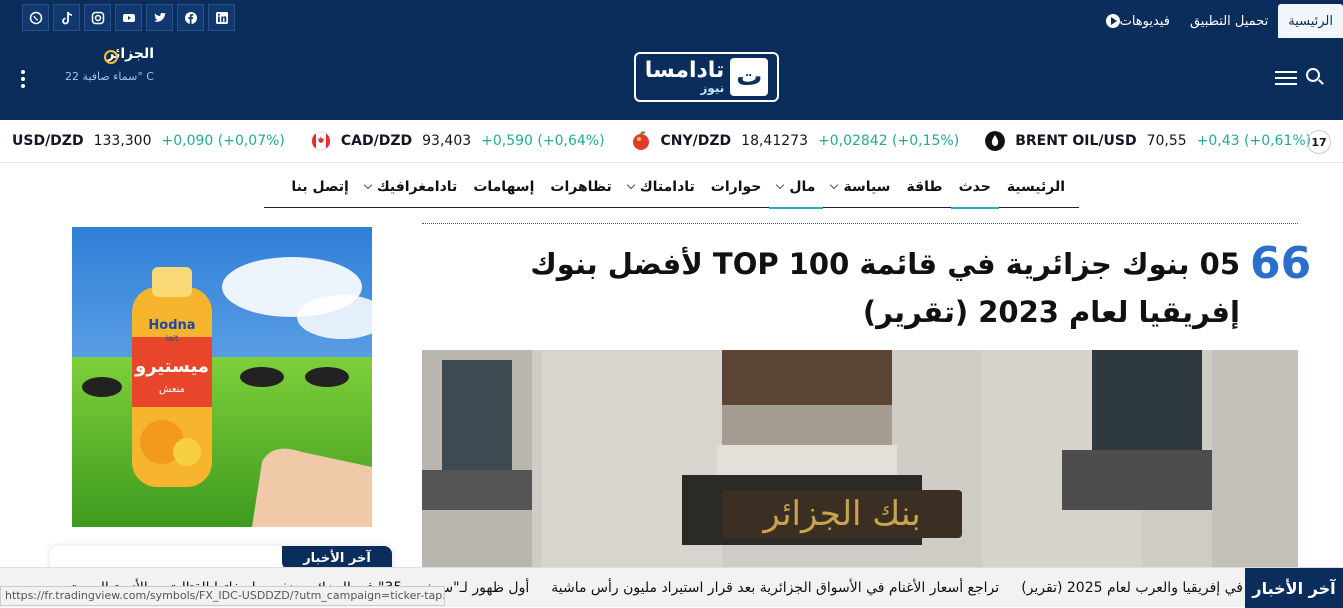 The image size is (1343, 608). I want to click on bank-sign-text: بنك الجزائر, so click(840, 514).